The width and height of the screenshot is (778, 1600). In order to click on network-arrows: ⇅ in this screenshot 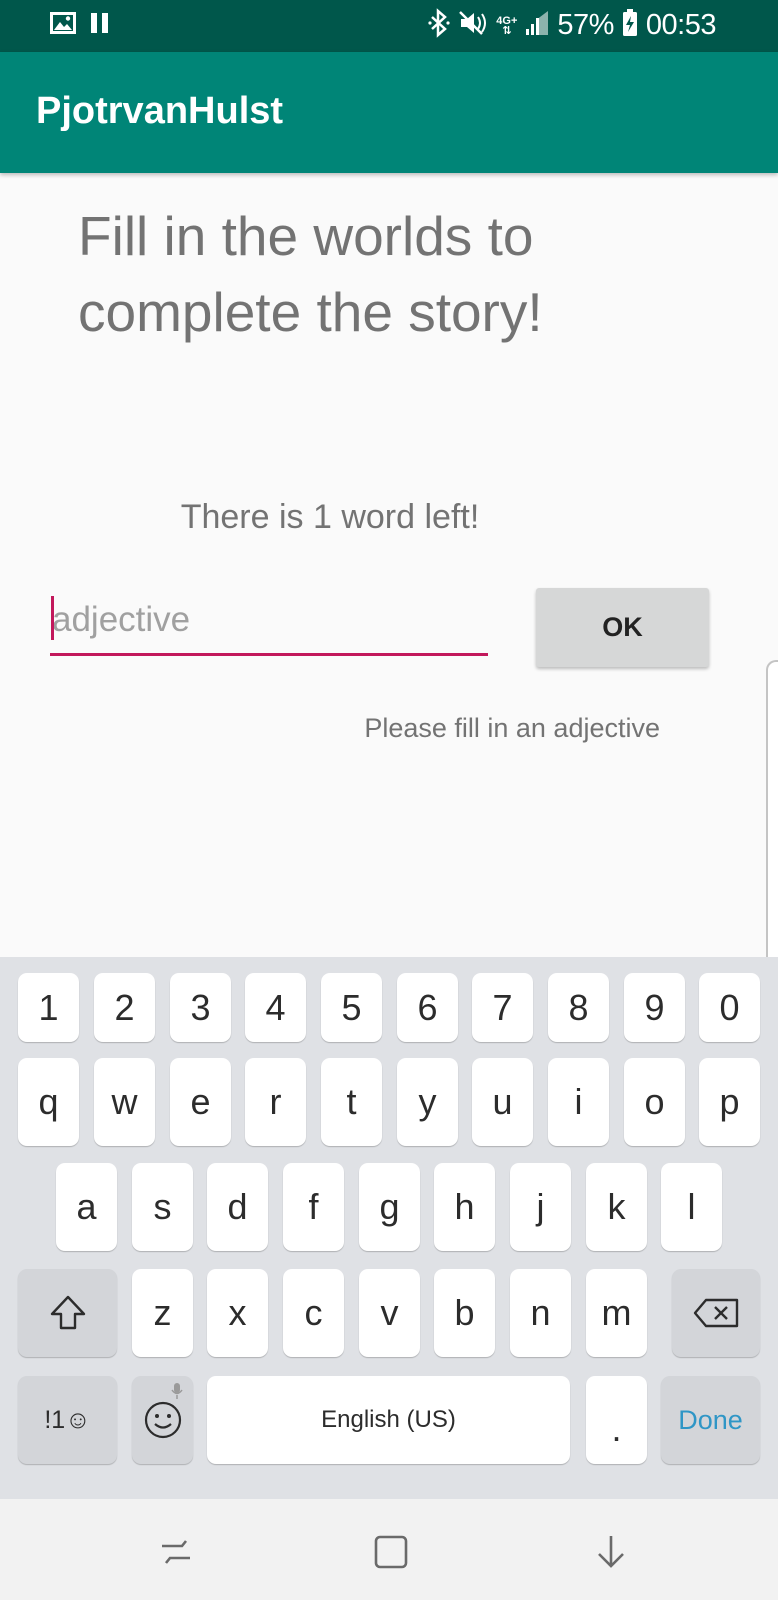, I will do `click(507, 30)`.